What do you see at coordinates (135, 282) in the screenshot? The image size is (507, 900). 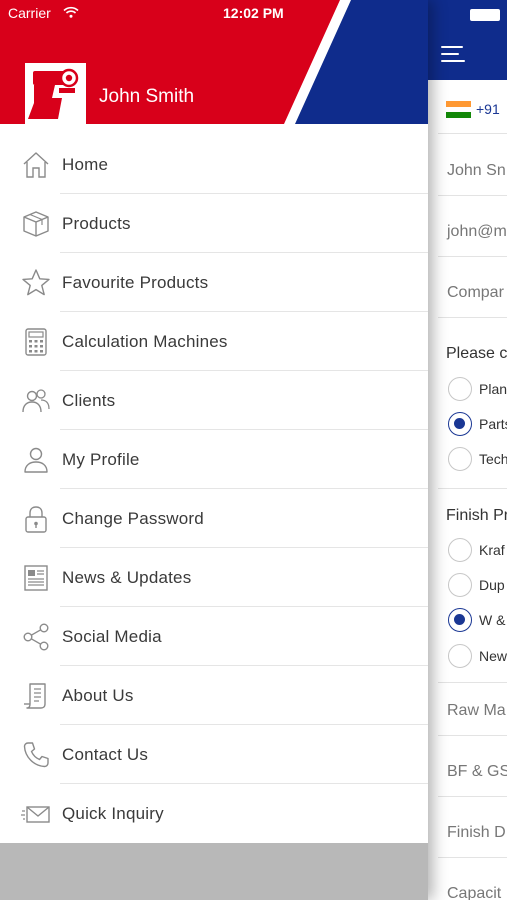 I see `menu-label: Favourite Products` at bounding box center [135, 282].